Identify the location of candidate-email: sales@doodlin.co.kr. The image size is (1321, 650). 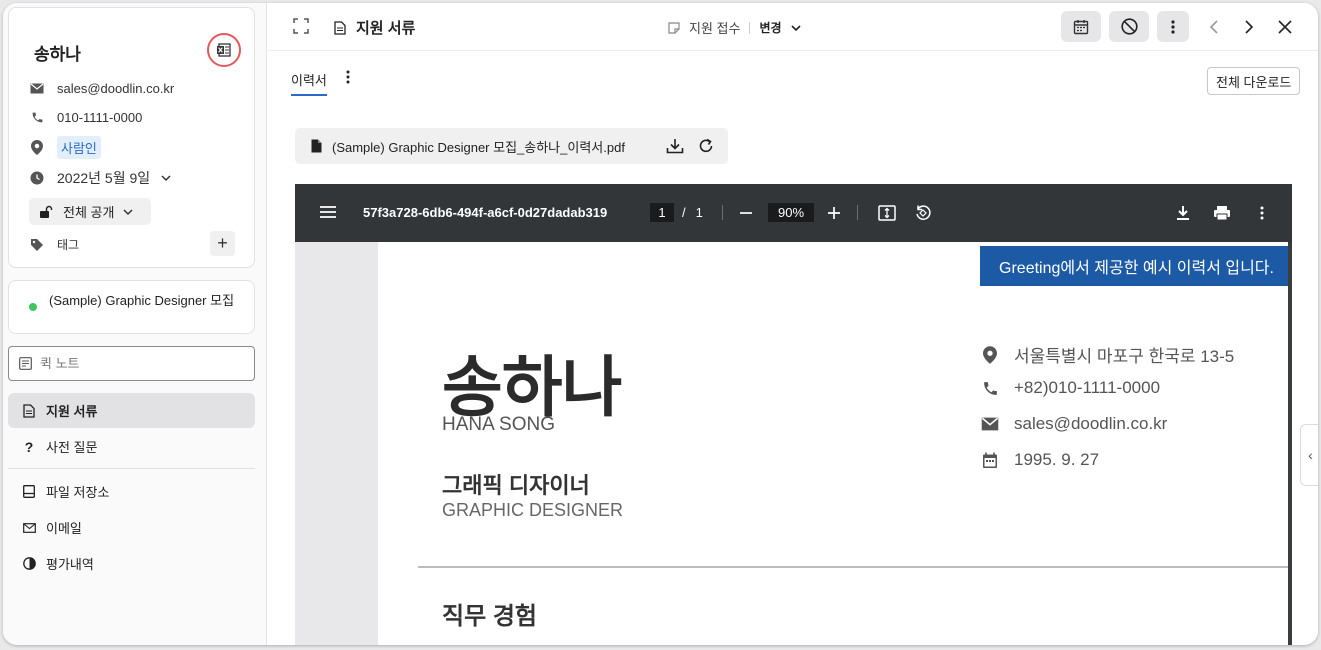
(115, 88).